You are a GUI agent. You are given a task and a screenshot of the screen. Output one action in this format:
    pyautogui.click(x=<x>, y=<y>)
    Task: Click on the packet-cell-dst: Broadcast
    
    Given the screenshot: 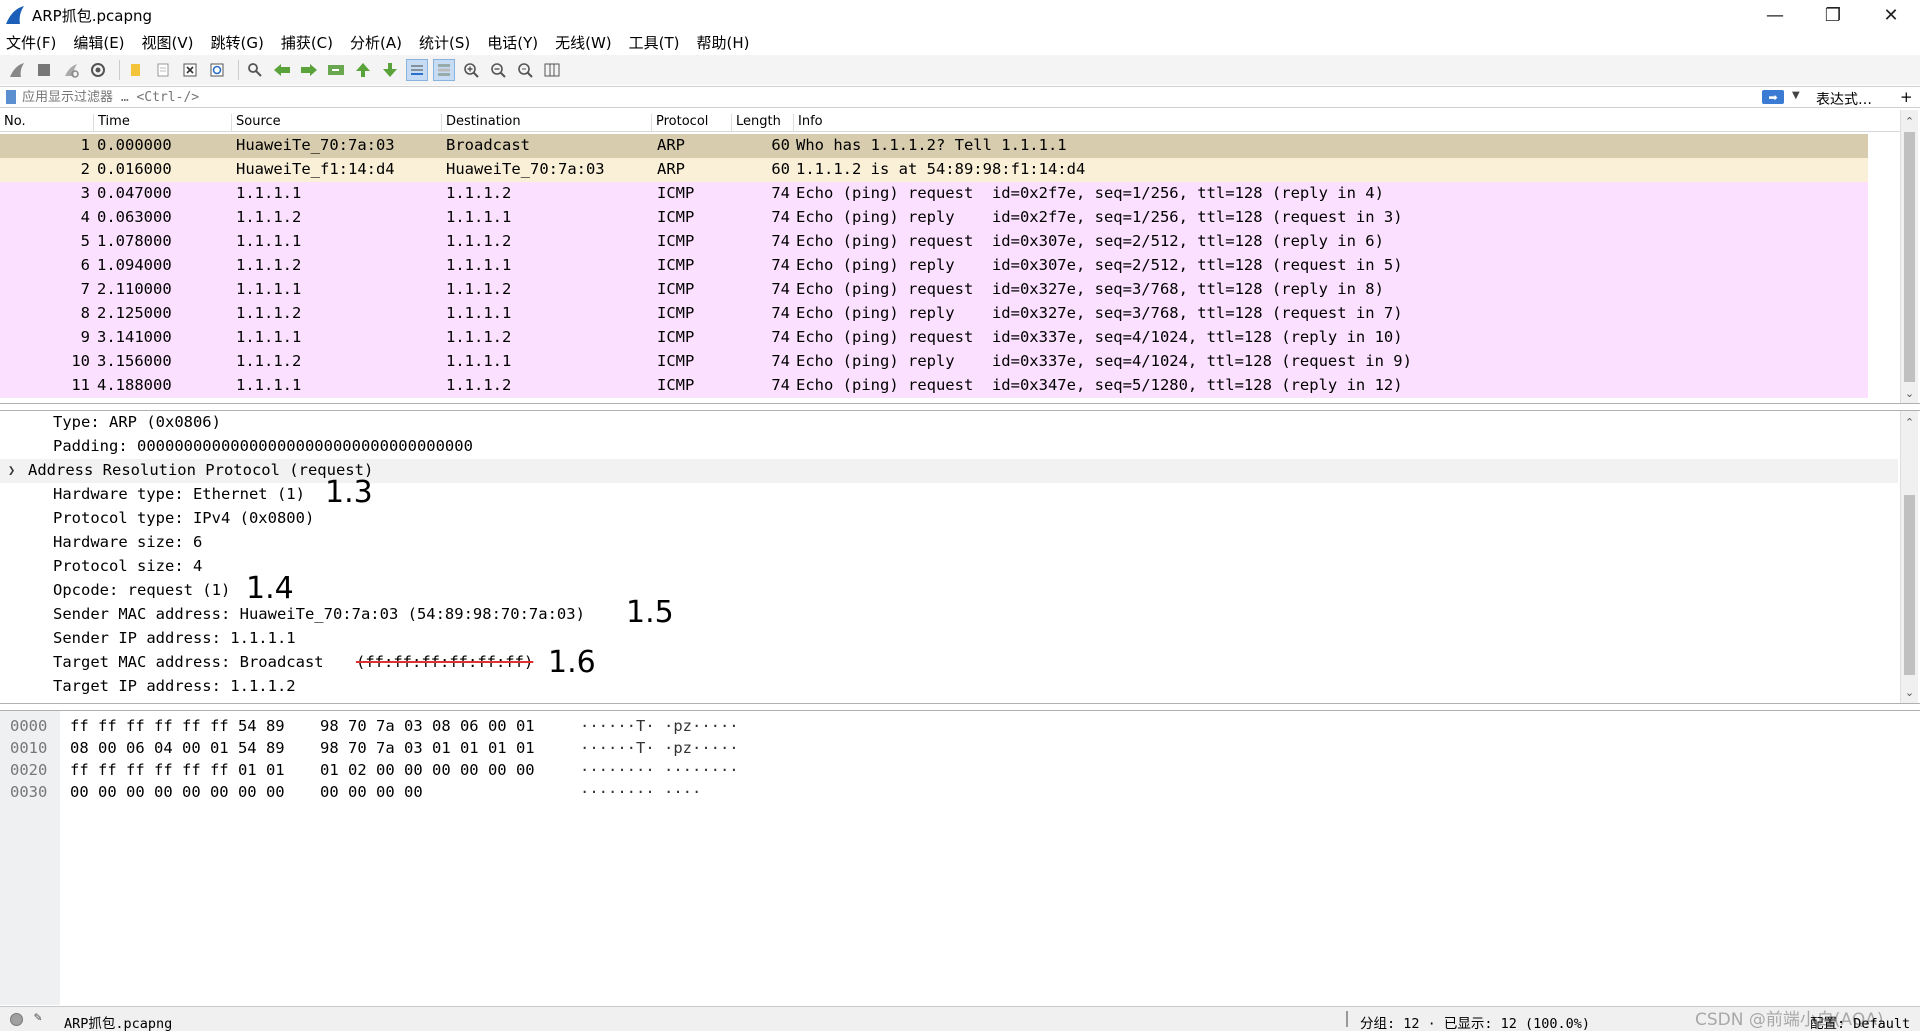 What is the action you would take?
    pyautogui.click(x=488, y=145)
    